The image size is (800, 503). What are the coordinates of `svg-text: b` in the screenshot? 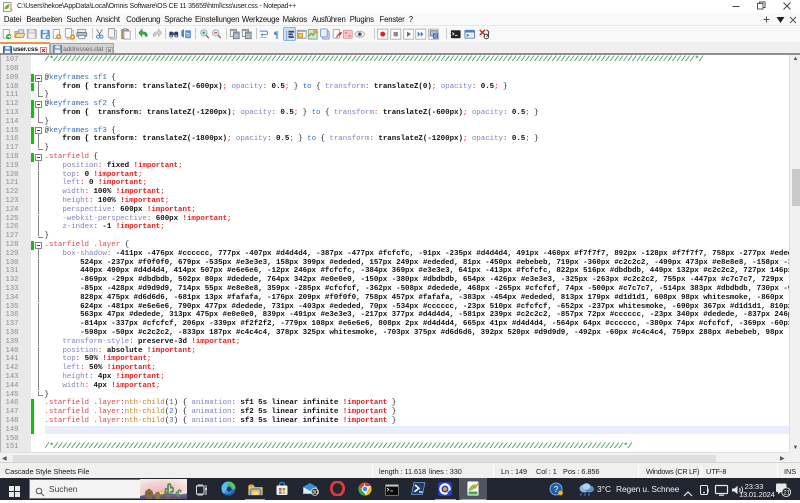 It's located at (188, 34).